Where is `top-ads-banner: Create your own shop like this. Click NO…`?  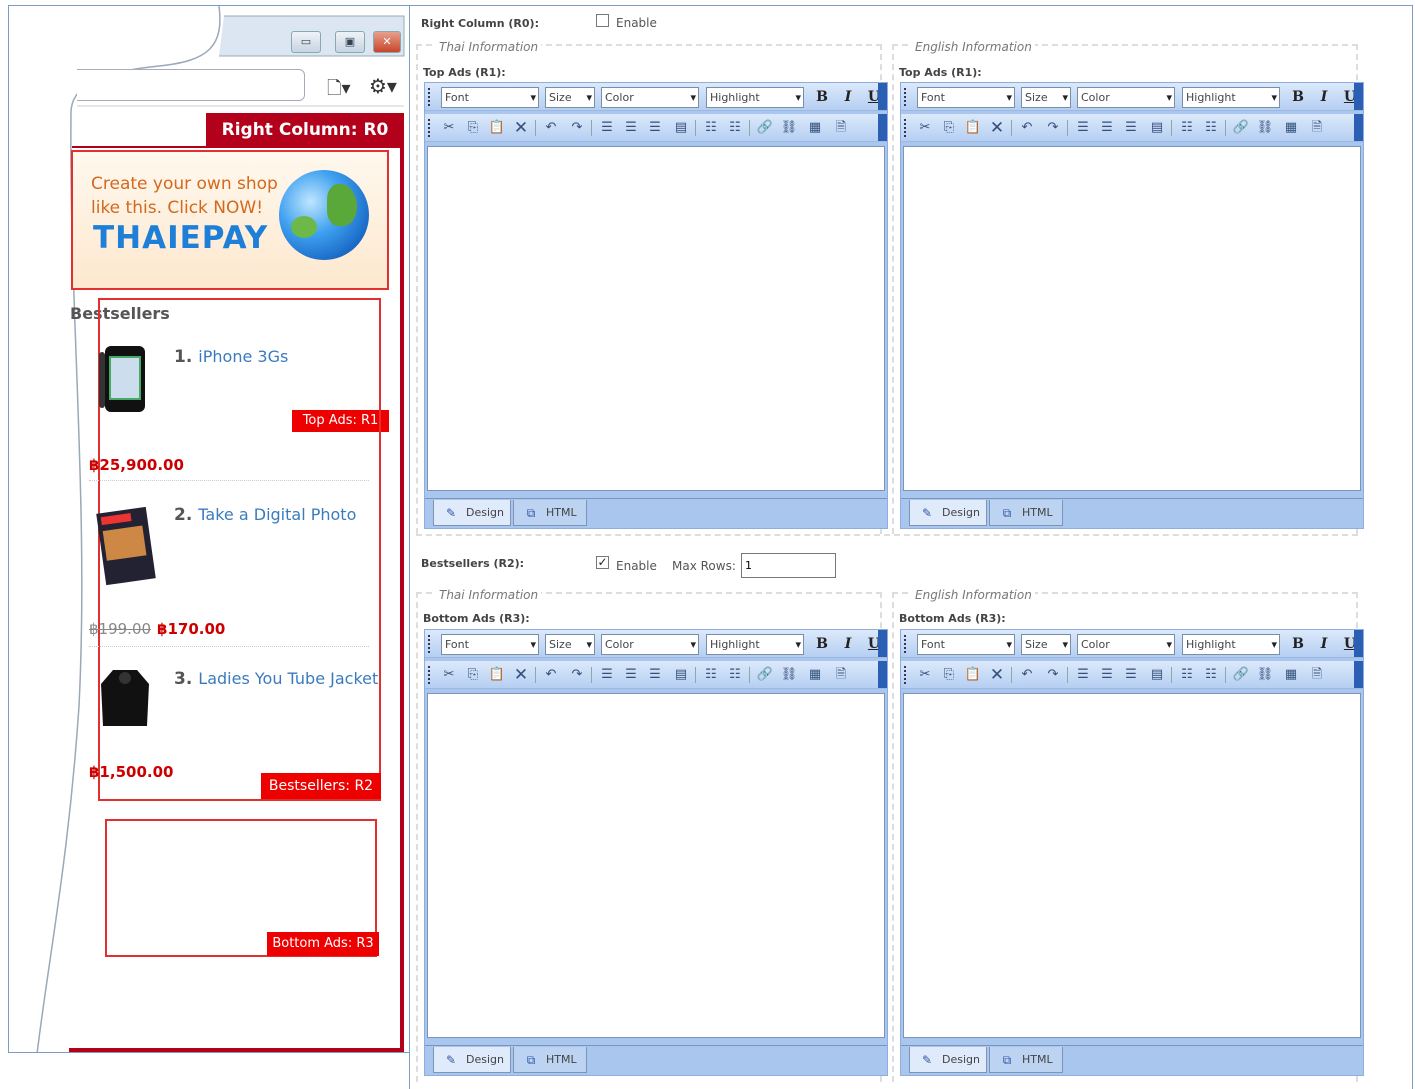
top-ads-banner: Create your own shop like this. Click NO… is located at coordinates (230, 291).